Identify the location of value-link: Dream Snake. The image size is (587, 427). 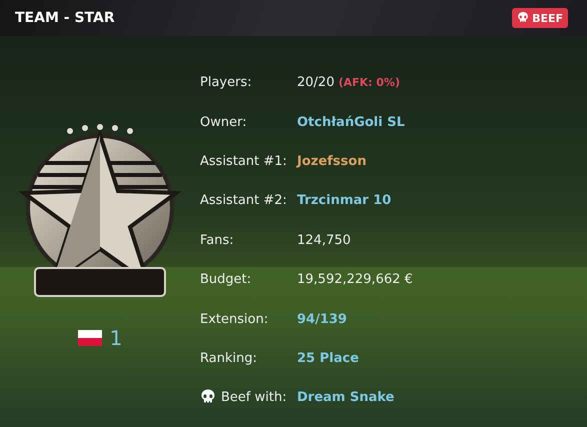
(345, 398).